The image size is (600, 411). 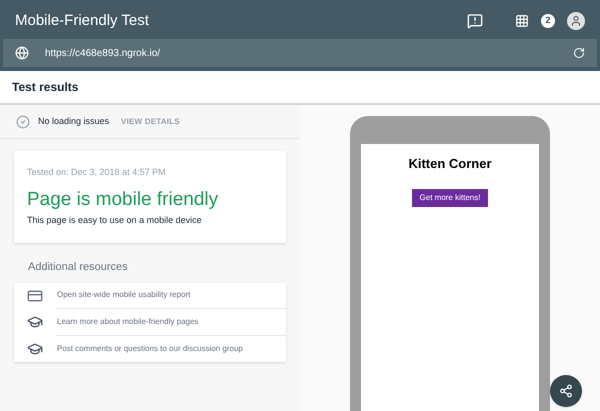 I want to click on resource-link: Learn more about mobile-friendly pages, so click(x=171, y=322).